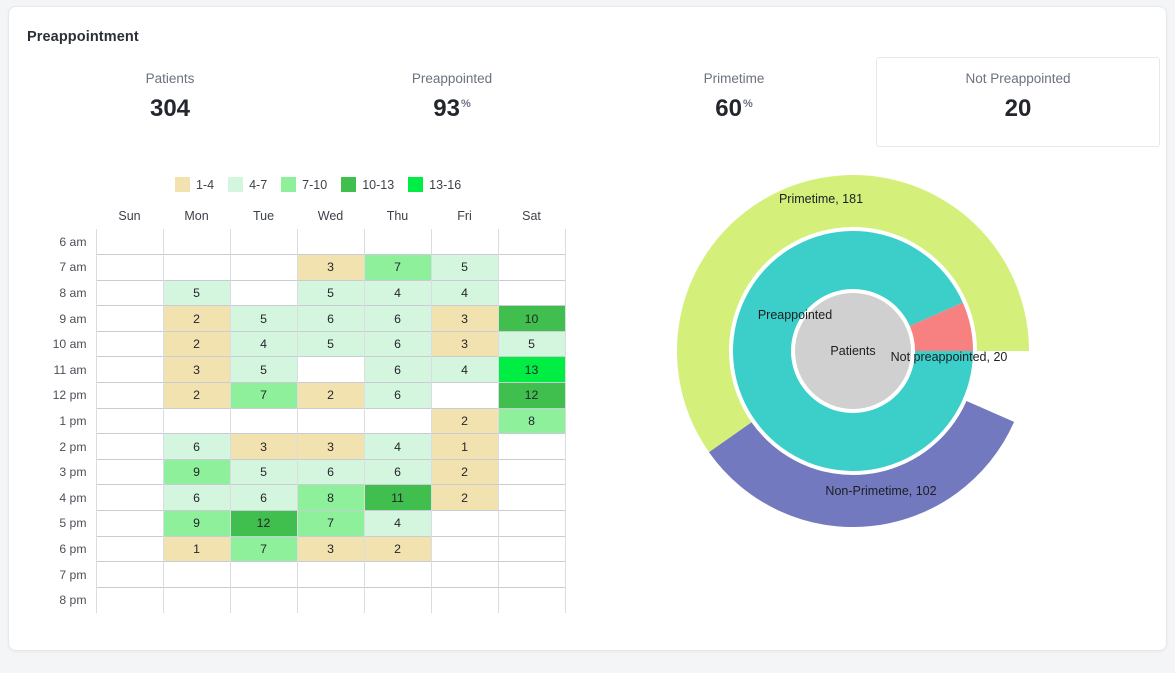 The image size is (1175, 673). I want to click on legend-item-4-7: 4-7, so click(247, 184).